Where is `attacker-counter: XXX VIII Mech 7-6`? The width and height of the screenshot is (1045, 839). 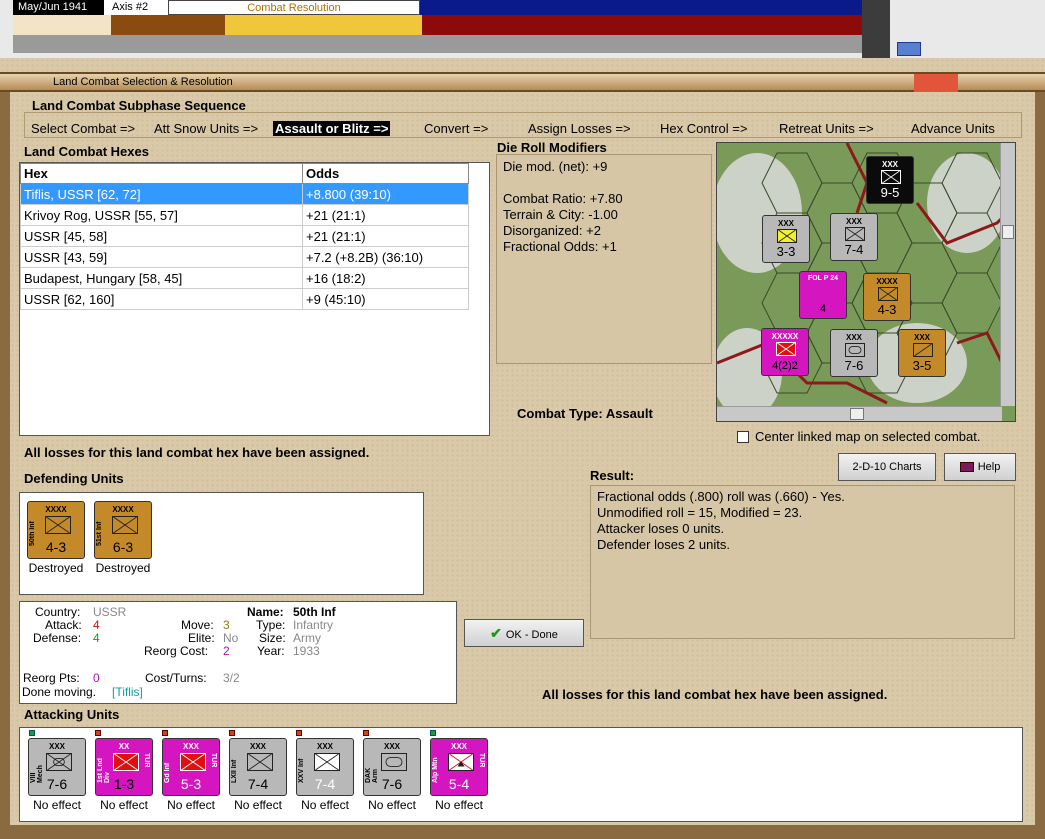 attacker-counter: XXX VIII Mech 7-6 is located at coordinates (57, 767).